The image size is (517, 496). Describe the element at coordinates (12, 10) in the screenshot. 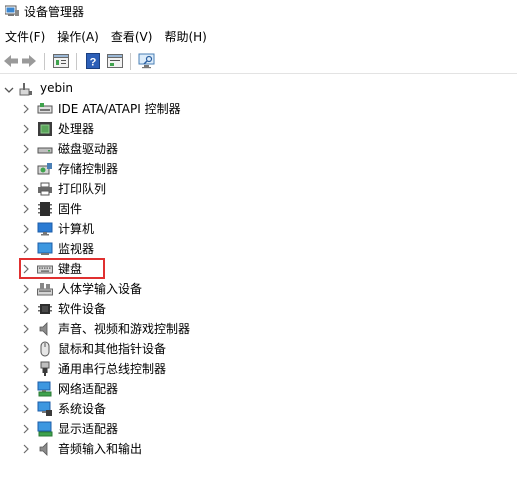

I see `device-manager-app-icon` at that location.